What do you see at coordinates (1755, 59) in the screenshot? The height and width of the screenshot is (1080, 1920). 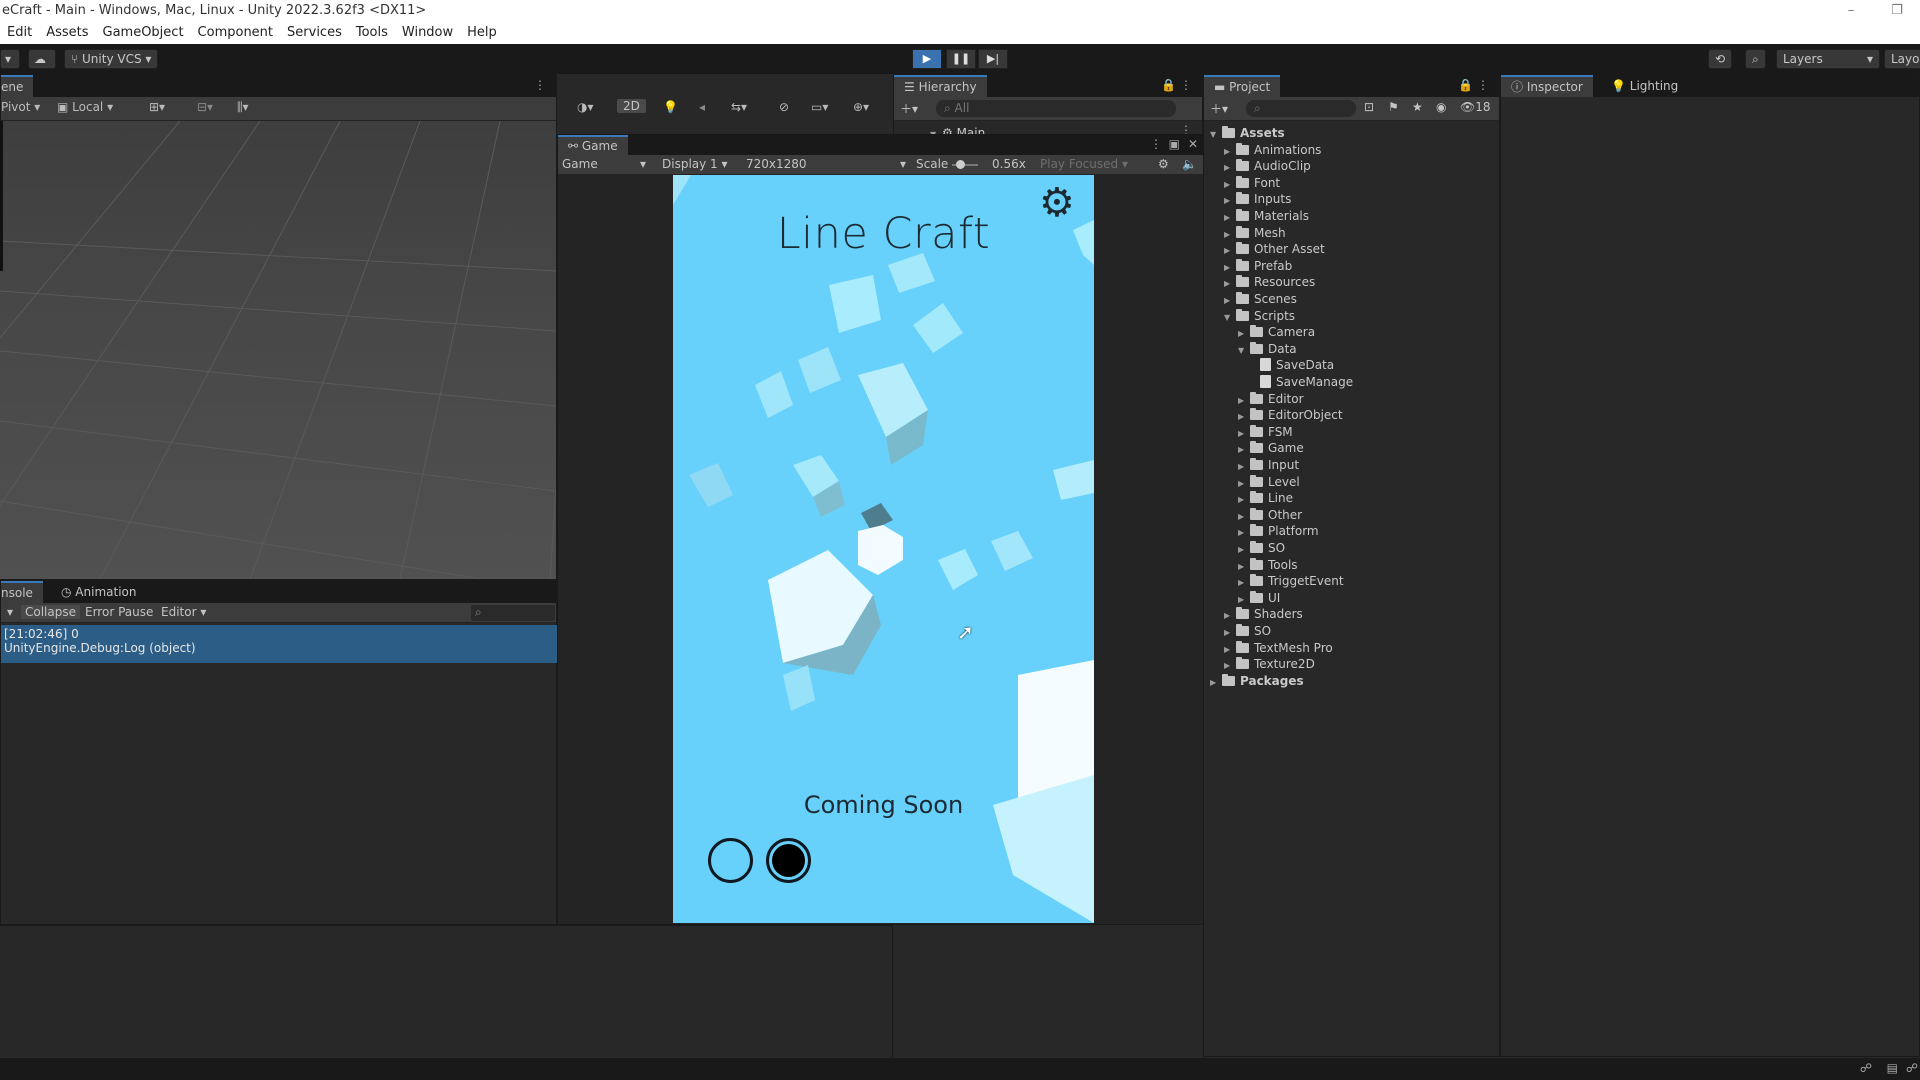 I see `search-icon: ⌕` at bounding box center [1755, 59].